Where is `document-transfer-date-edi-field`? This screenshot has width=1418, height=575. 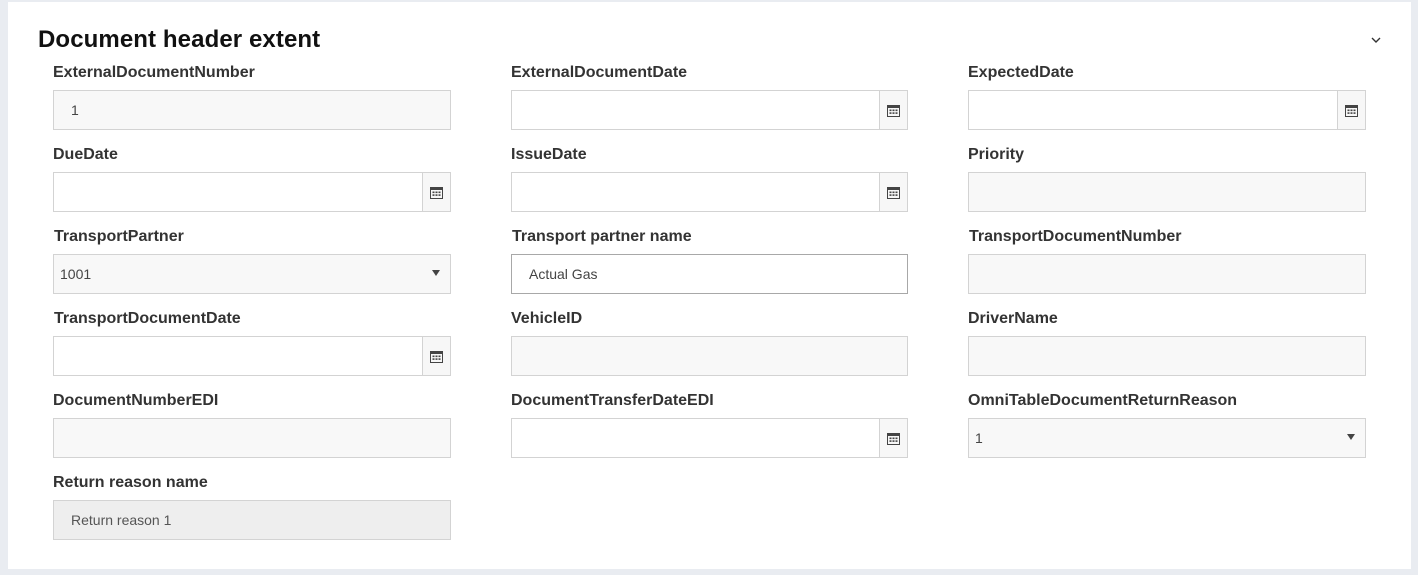
document-transfer-date-edi-field is located at coordinates (709, 438).